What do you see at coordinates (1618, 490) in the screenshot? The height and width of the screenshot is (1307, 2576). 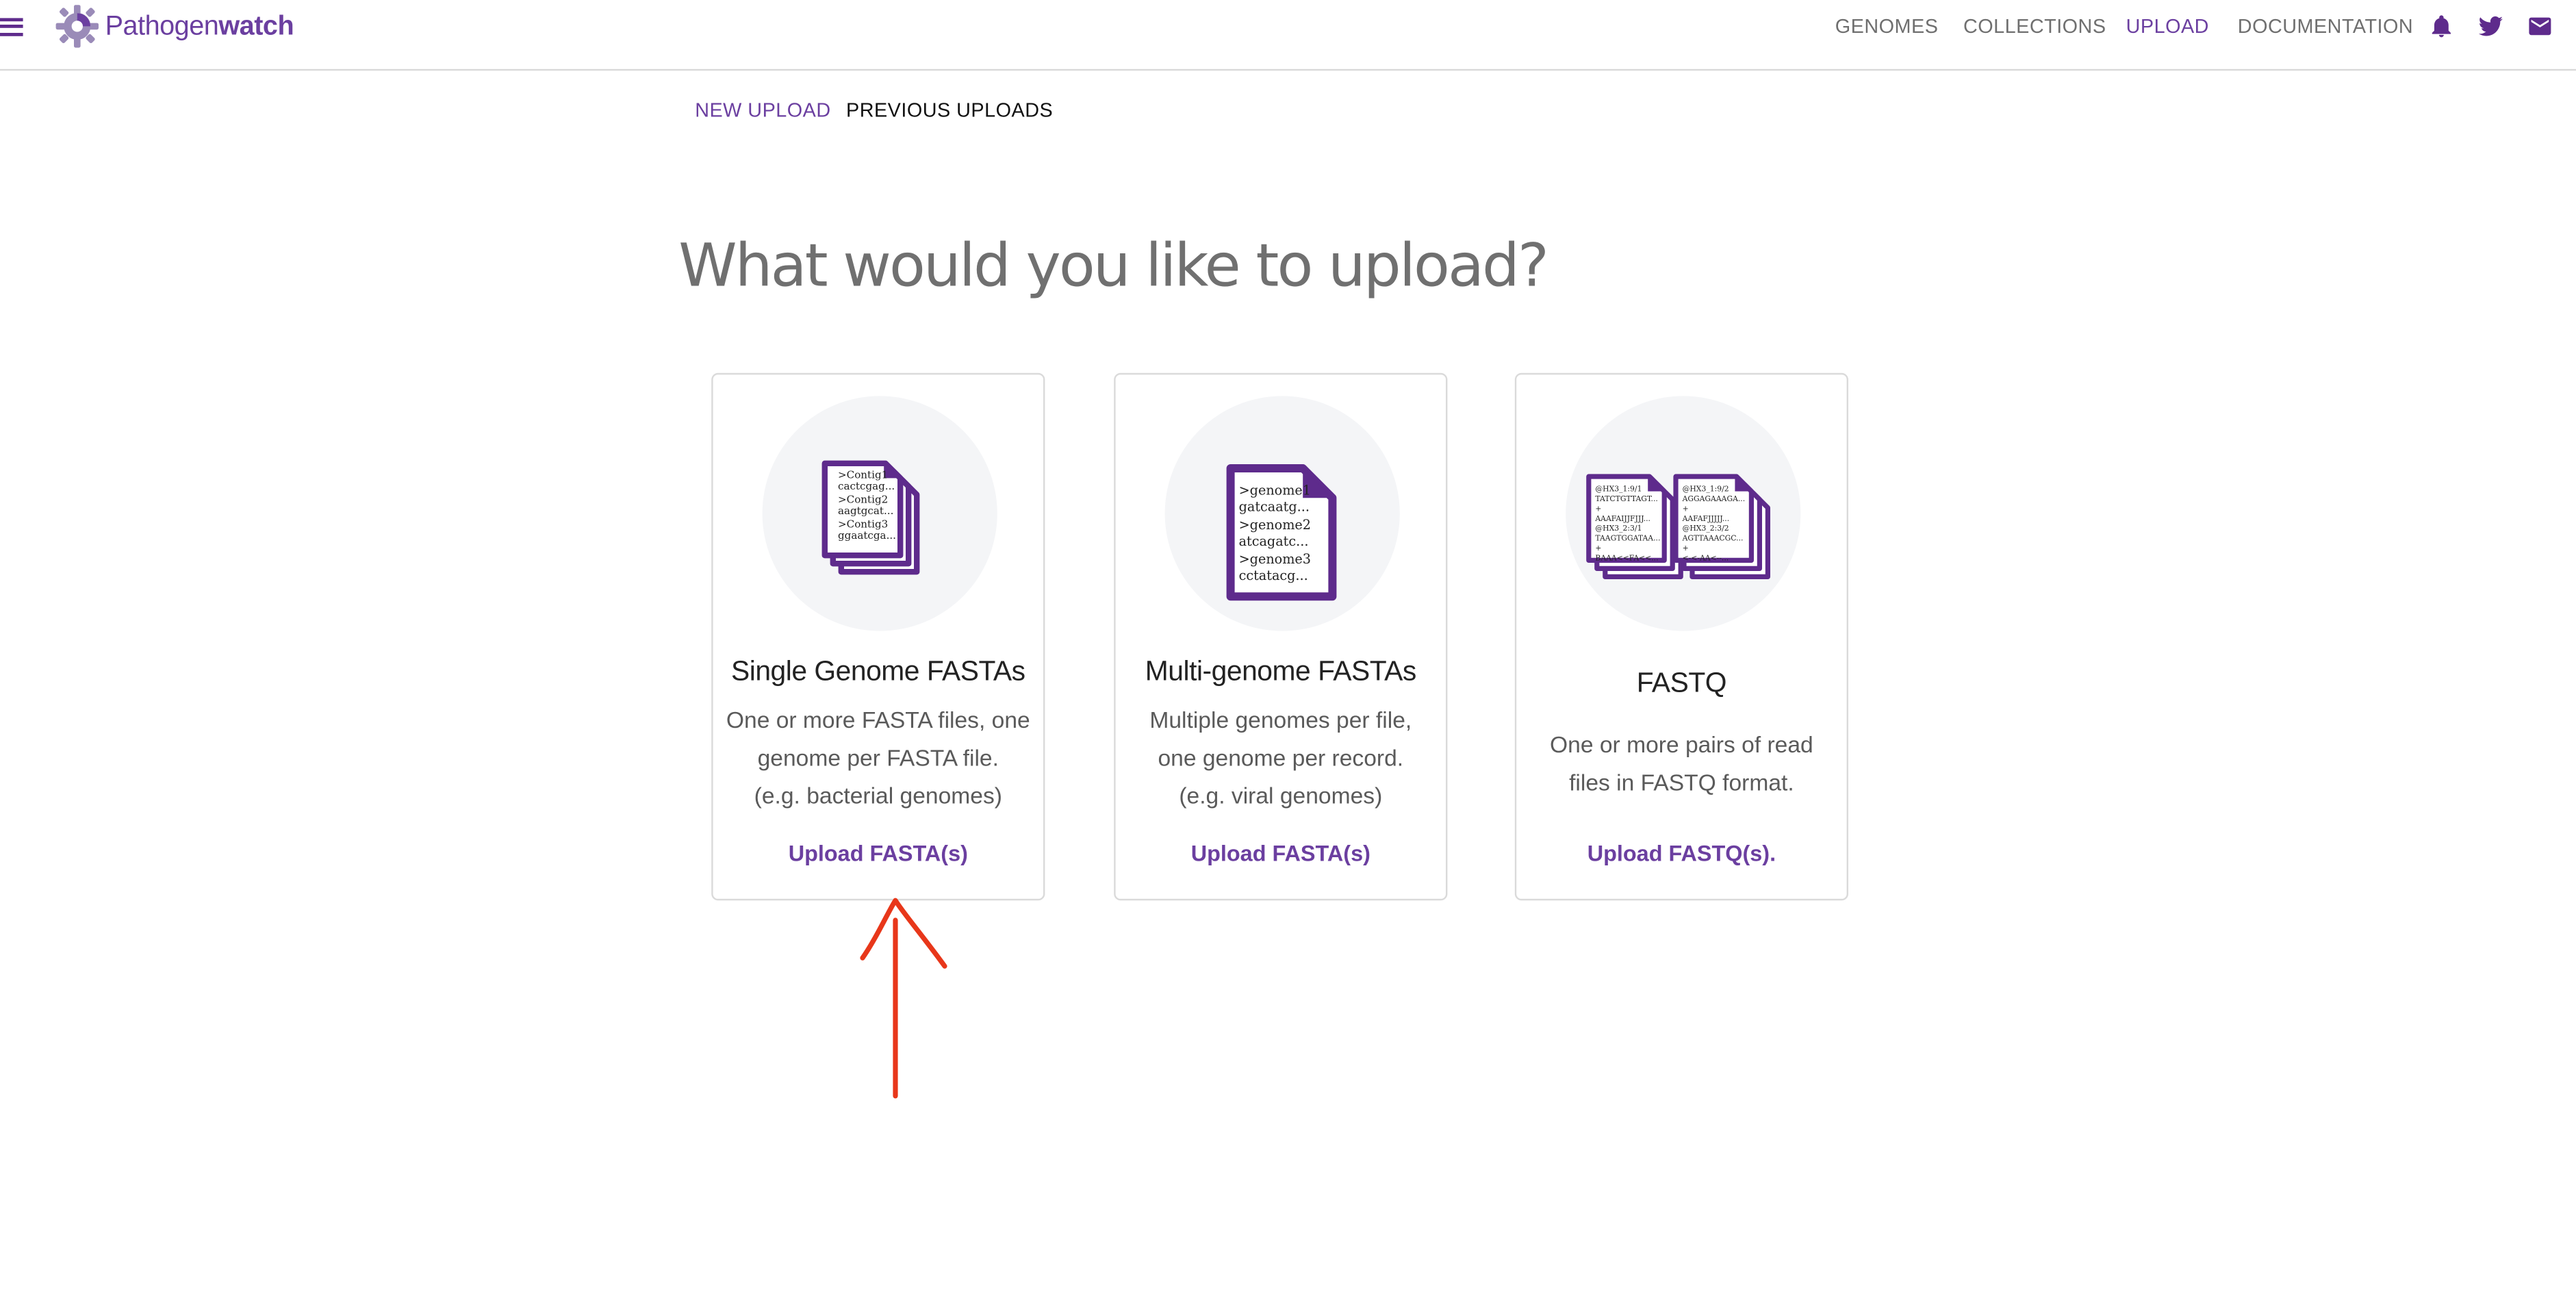 I see `icon-text: @HX3_1:9/1` at bounding box center [1618, 490].